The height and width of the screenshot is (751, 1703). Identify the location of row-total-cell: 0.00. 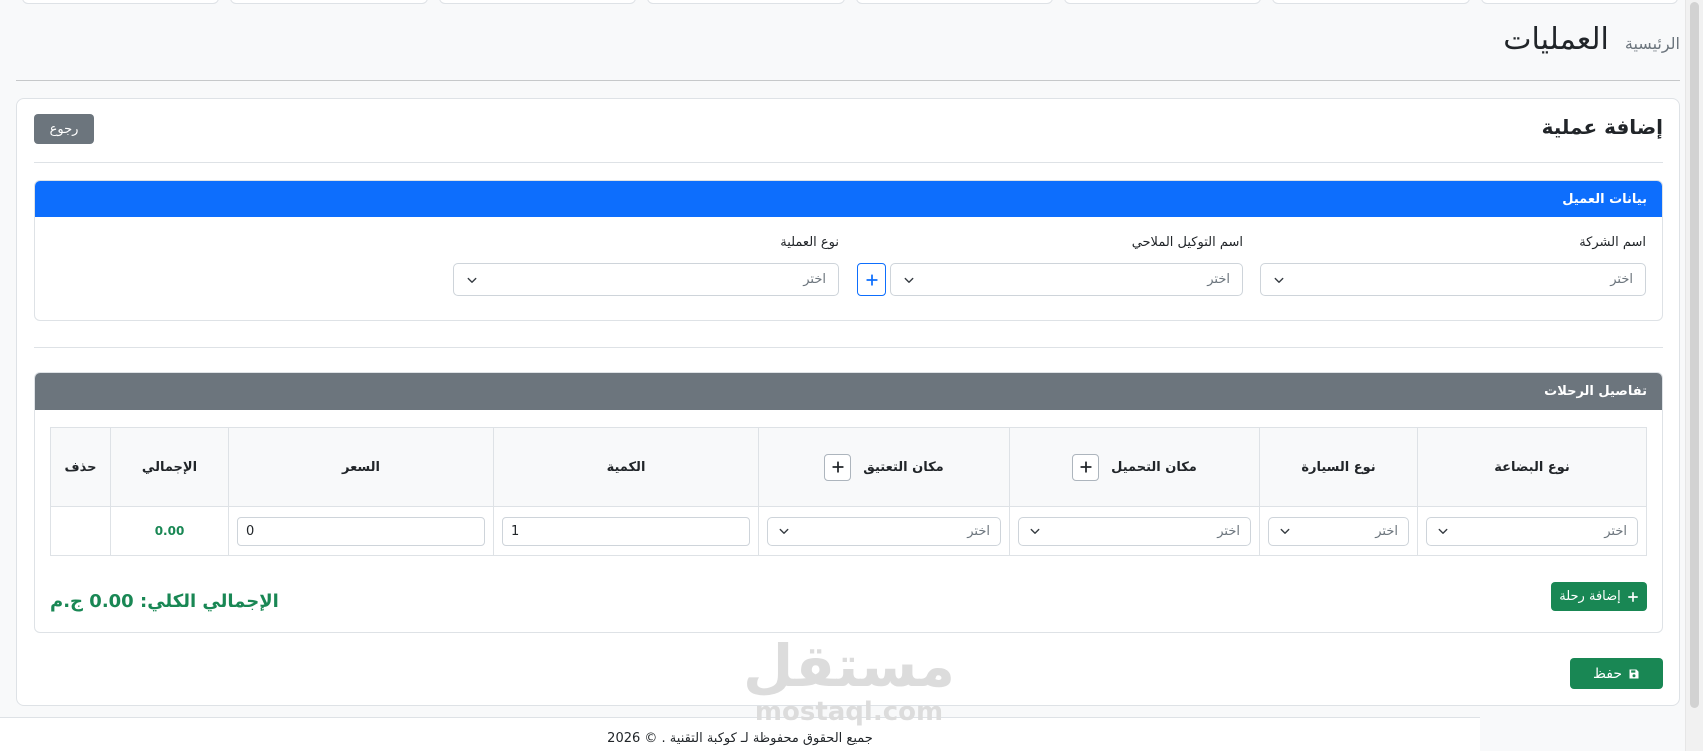
(169, 531).